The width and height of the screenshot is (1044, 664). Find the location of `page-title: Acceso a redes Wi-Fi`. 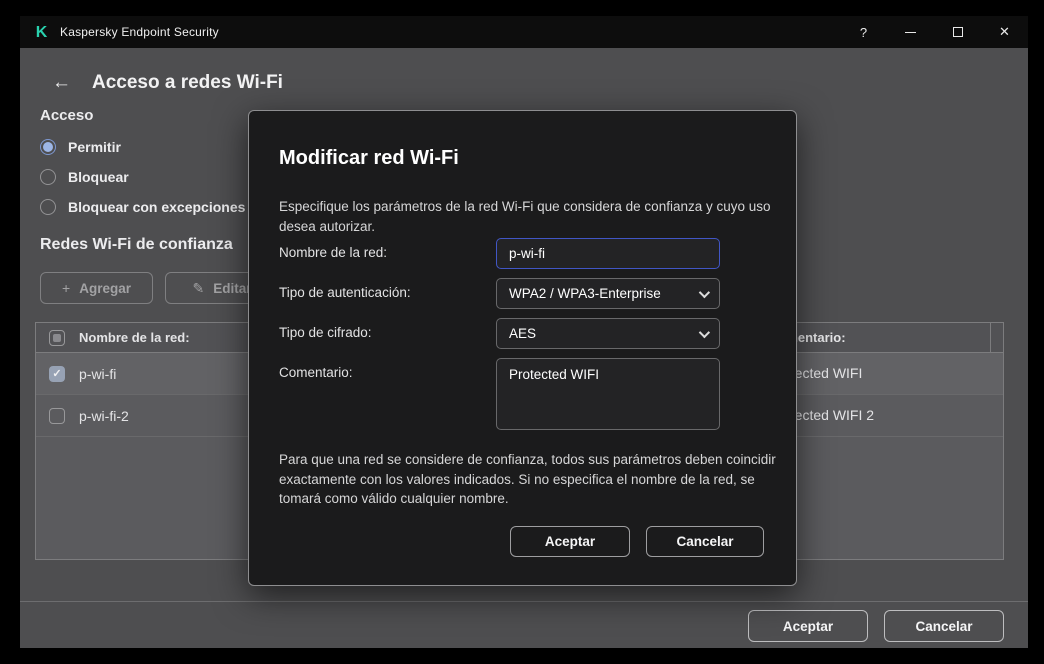

page-title: Acceso a redes Wi-Fi is located at coordinates (187, 82).